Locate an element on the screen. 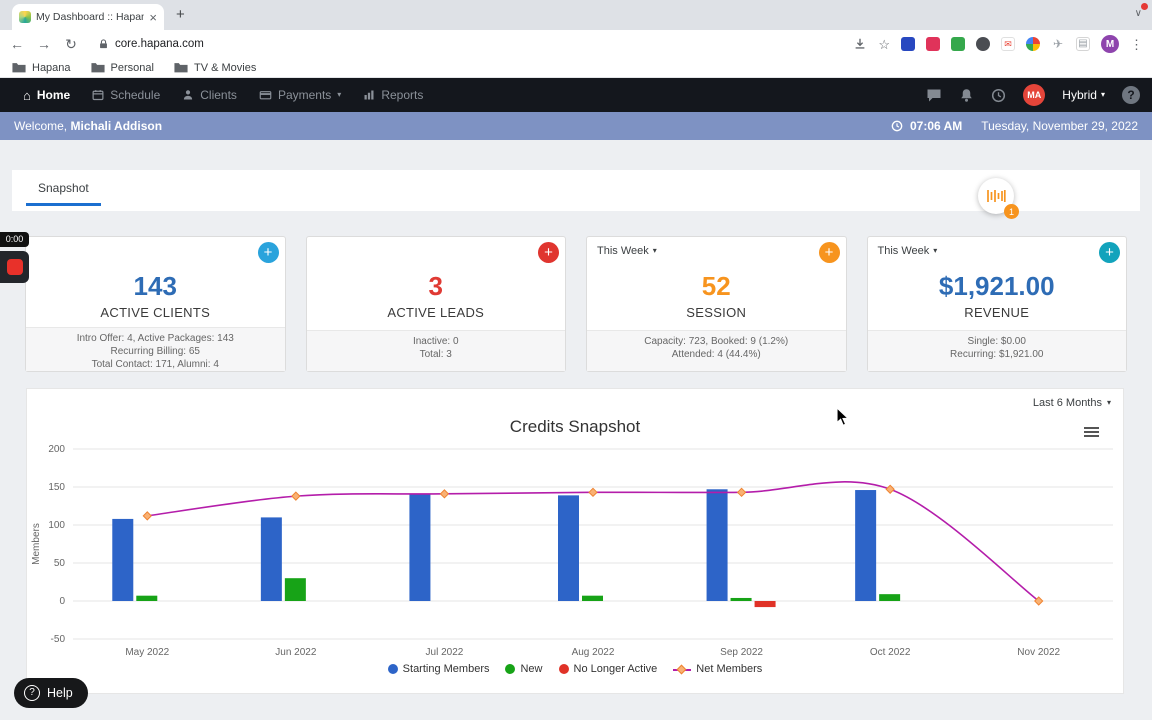 This screenshot has width=1152, height=720. current-time: 07:06 AM is located at coordinates (936, 126).